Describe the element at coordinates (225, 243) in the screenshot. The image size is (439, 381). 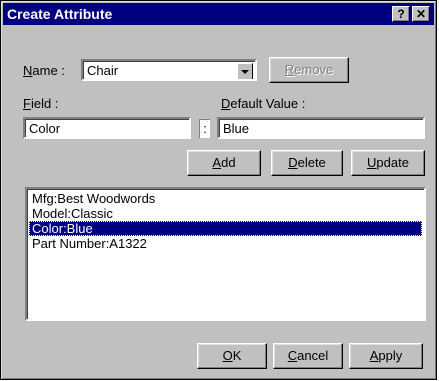
I see `list-item: Part Number:A1322` at that location.